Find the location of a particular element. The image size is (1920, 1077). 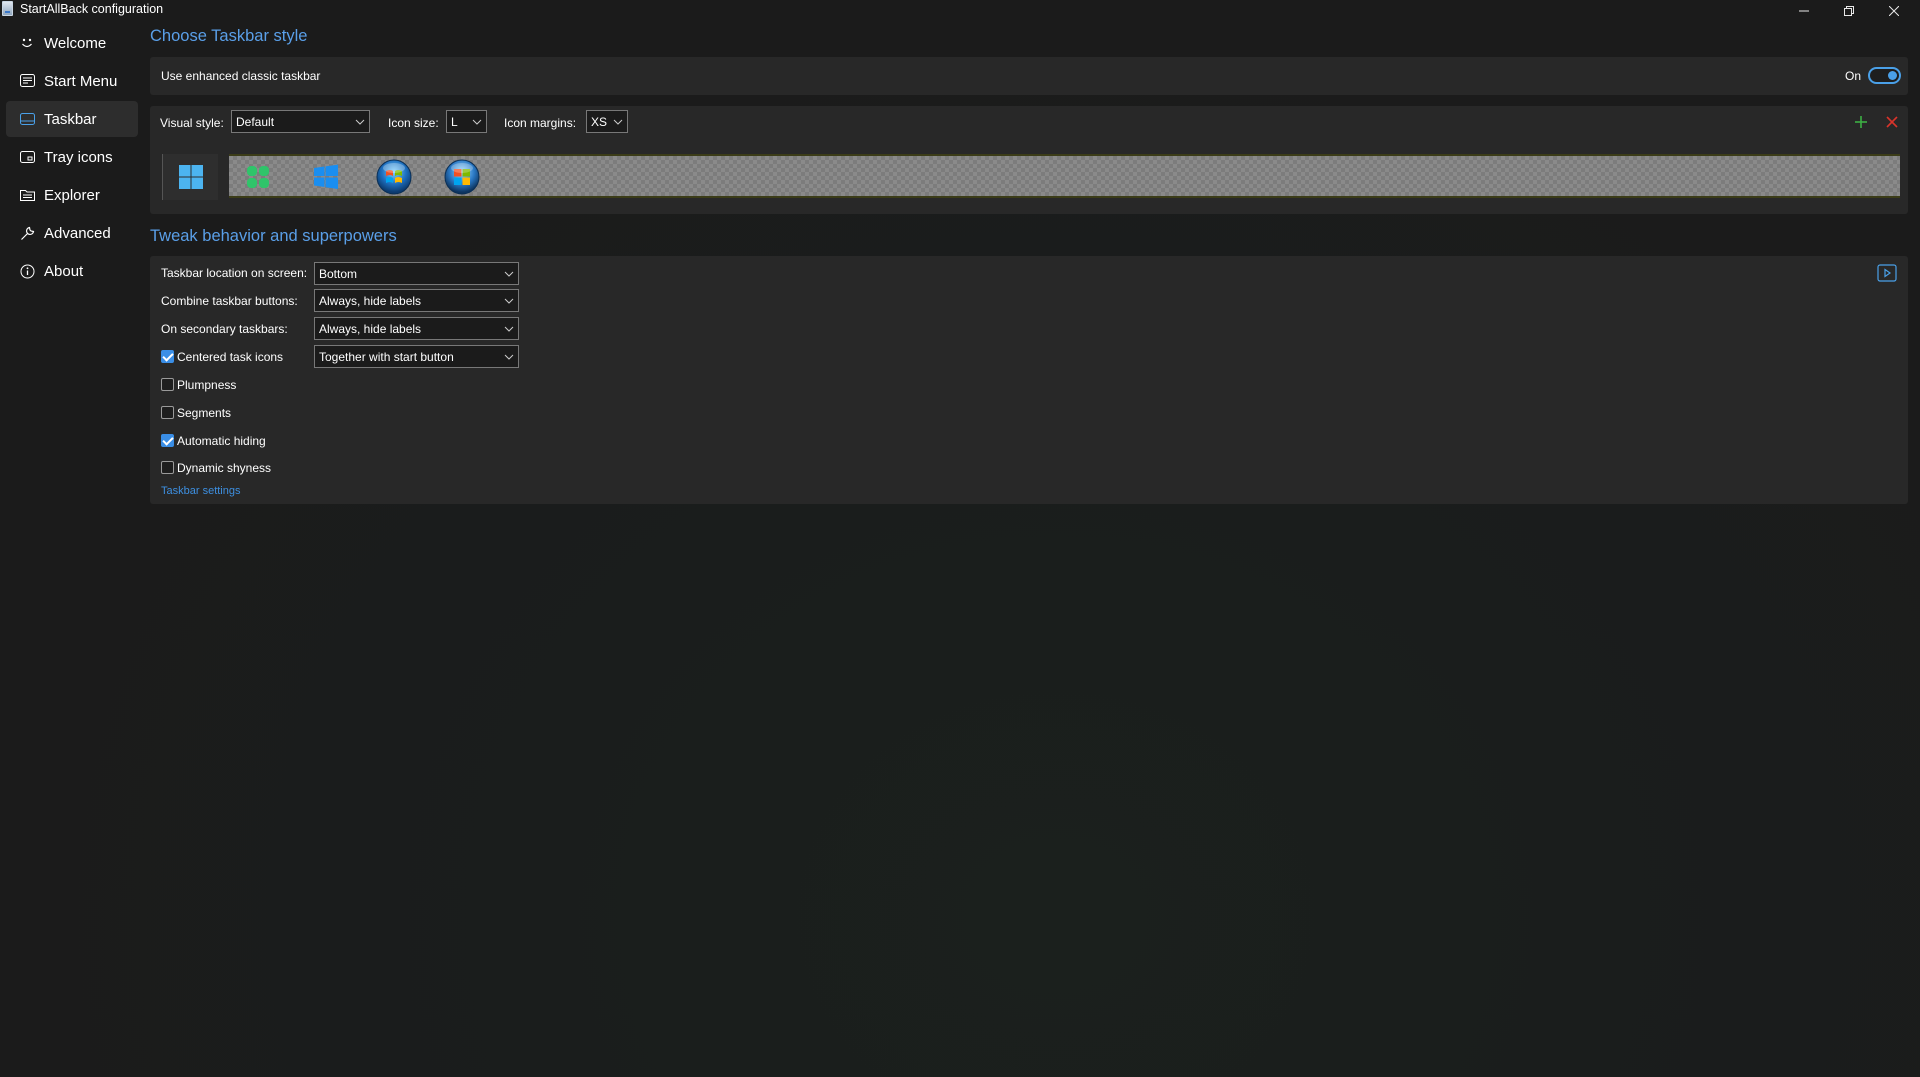

icon-margins-label: Icon margins: is located at coordinates (540, 123).